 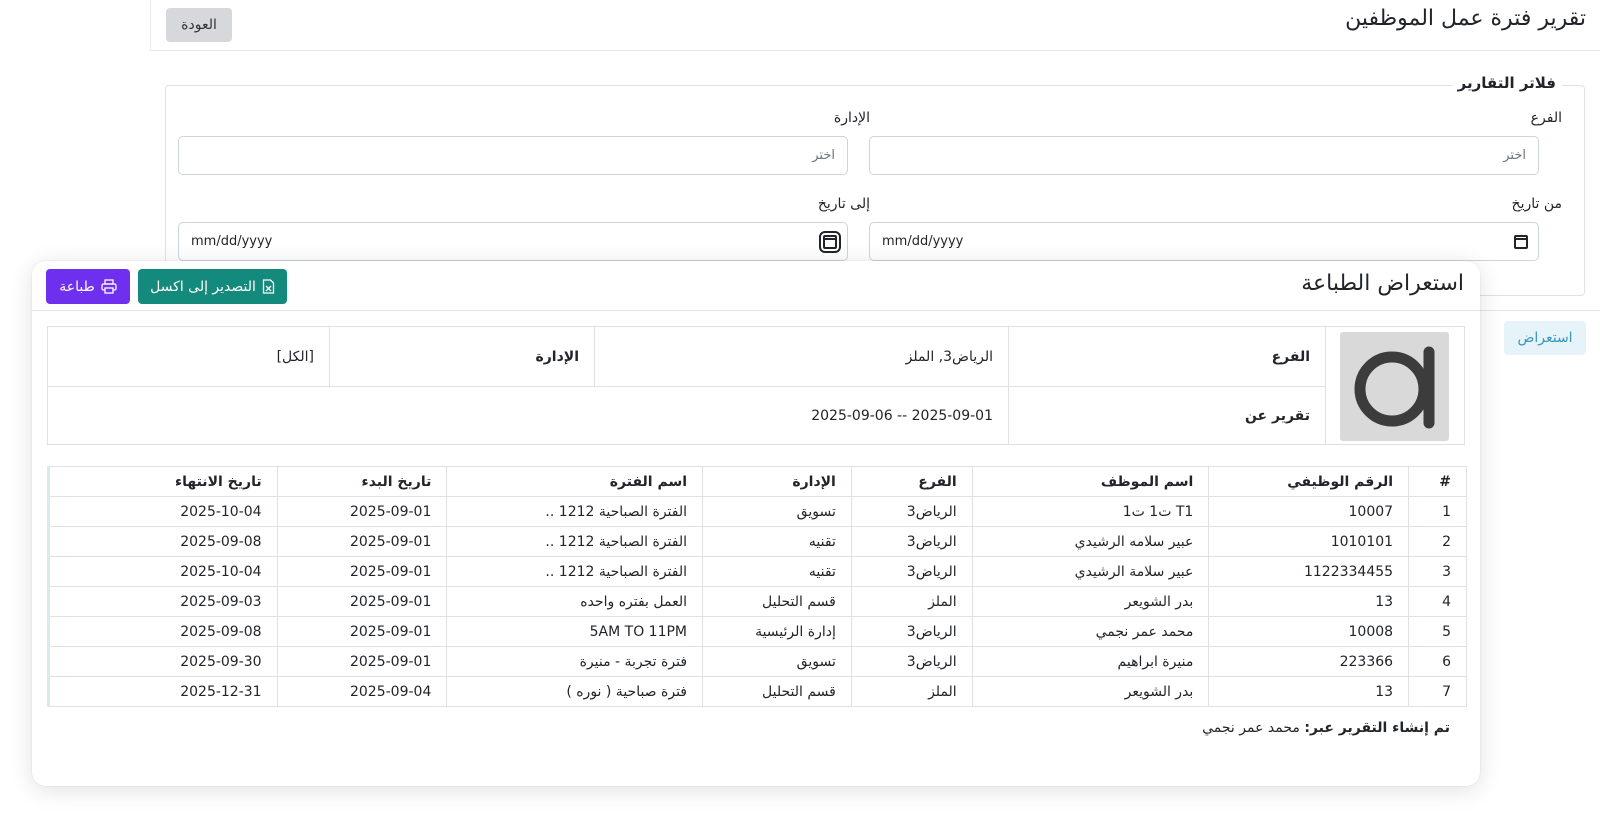 I want to click on cell-employee-name: محمد عمر نجمي, so click(x=1090, y=631).